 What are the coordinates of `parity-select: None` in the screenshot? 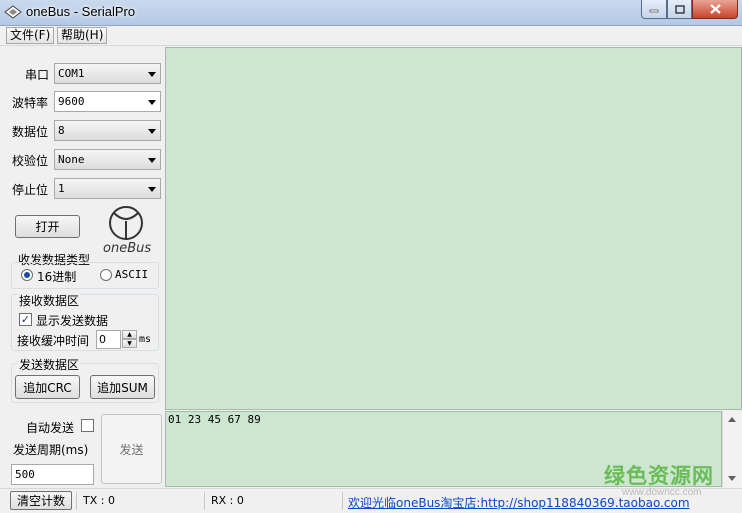 It's located at (107, 159).